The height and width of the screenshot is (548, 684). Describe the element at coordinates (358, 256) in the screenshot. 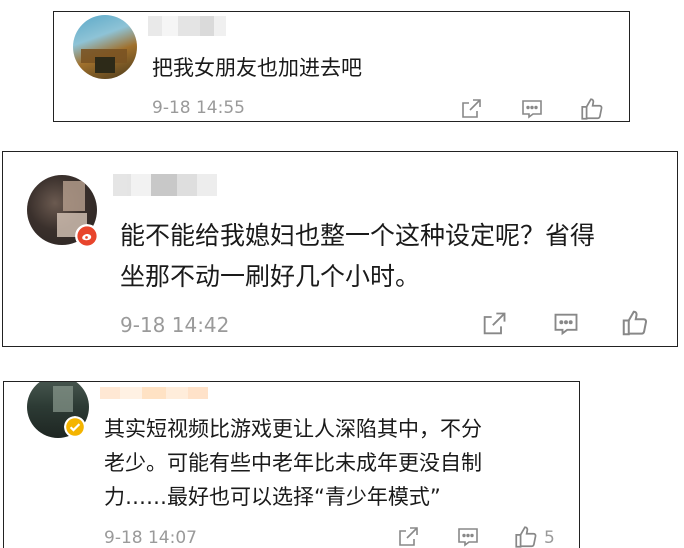

I see `comment-text: 能不能给我媳妇也整一个这种设定呢？省得 坐那不动一刷好几个小时。` at that location.